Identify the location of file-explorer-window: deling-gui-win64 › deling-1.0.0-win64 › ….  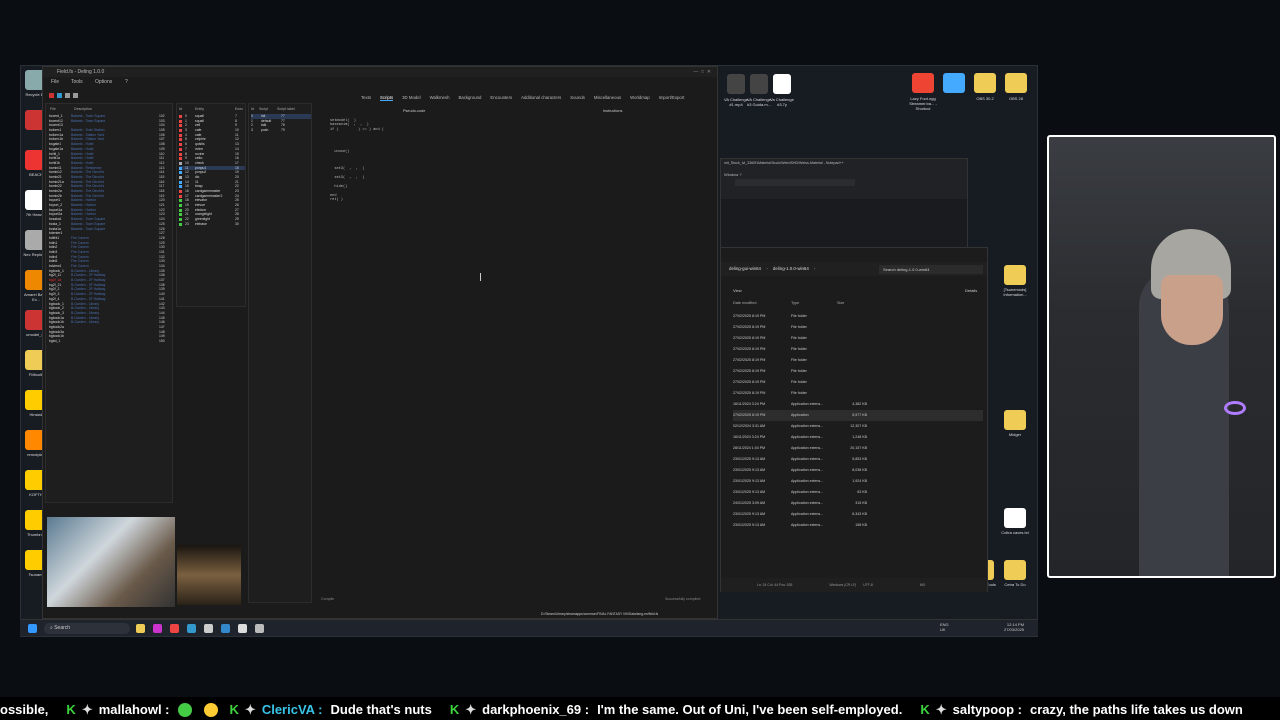
(854, 419).